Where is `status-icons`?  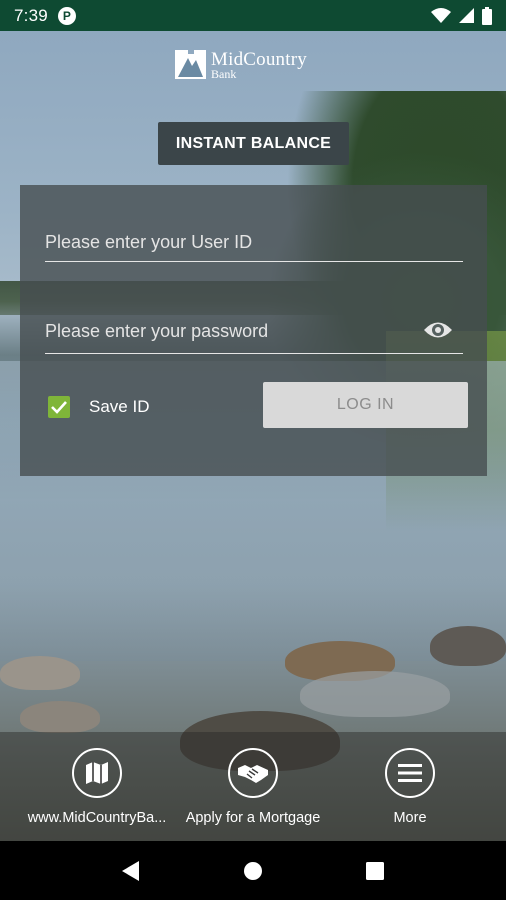 status-icons is located at coordinates (461, 15).